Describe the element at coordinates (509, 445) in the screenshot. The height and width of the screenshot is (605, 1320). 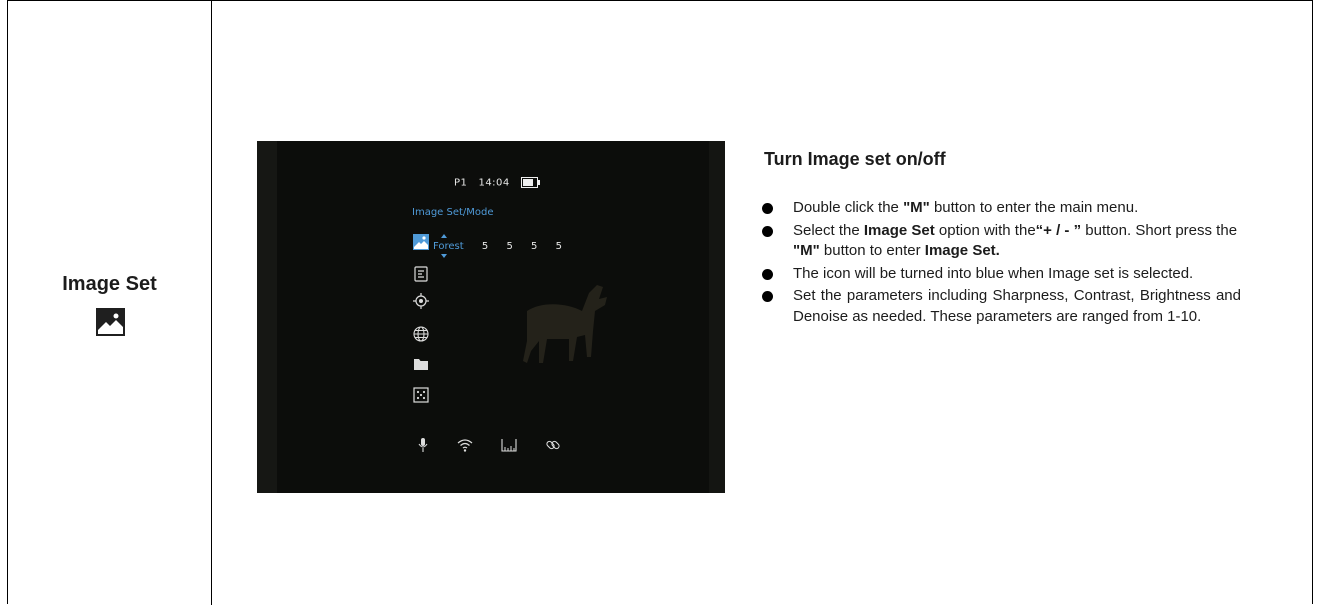
I see `ruler-icon` at that location.